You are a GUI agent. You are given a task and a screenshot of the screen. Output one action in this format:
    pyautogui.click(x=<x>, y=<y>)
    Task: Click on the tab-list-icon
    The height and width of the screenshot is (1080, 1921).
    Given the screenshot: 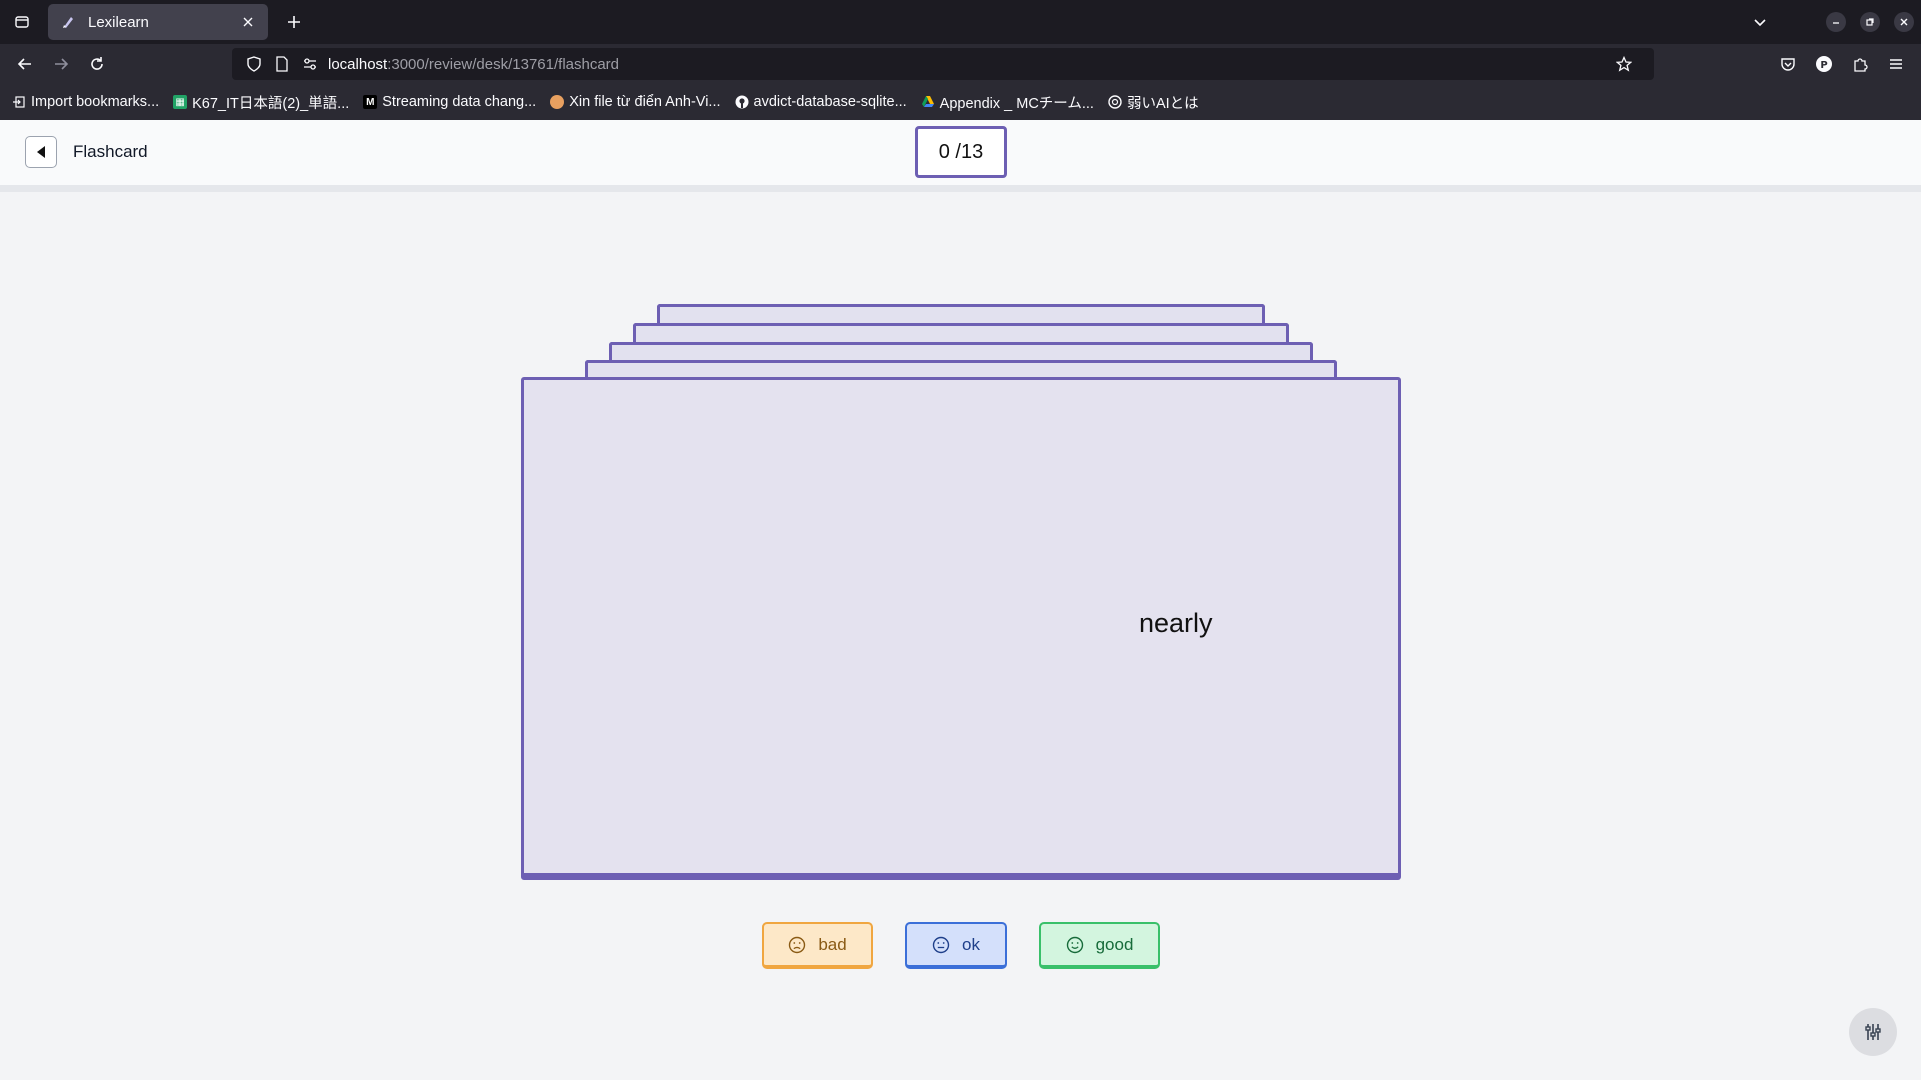 What is the action you would take?
    pyautogui.click(x=22, y=22)
    